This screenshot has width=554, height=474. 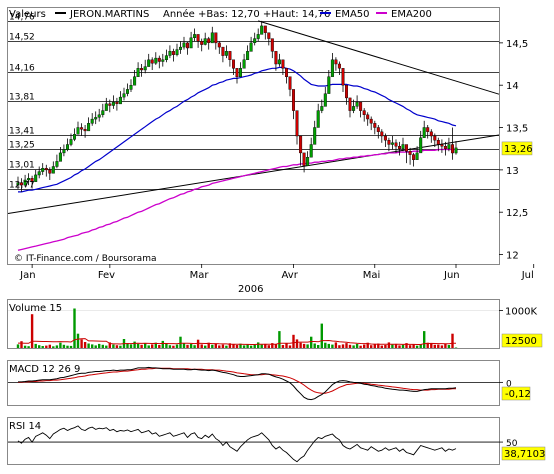 What do you see at coordinates (290, 275) in the screenshot?
I see `month-label: Avr` at bounding box center [290, 275].